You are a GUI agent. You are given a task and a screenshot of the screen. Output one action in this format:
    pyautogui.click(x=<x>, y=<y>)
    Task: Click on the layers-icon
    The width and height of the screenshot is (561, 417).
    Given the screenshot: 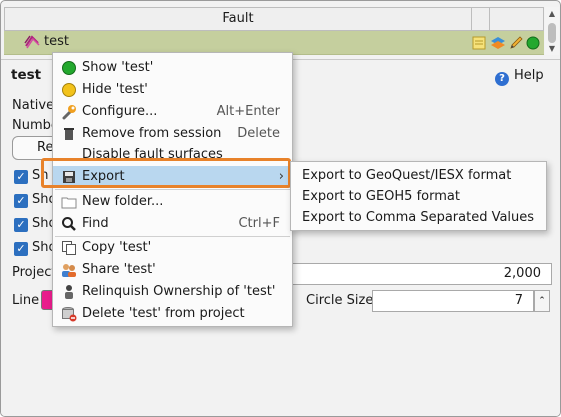 What is the action you would take?
    pyautogui.click(x=498, y=43)
    